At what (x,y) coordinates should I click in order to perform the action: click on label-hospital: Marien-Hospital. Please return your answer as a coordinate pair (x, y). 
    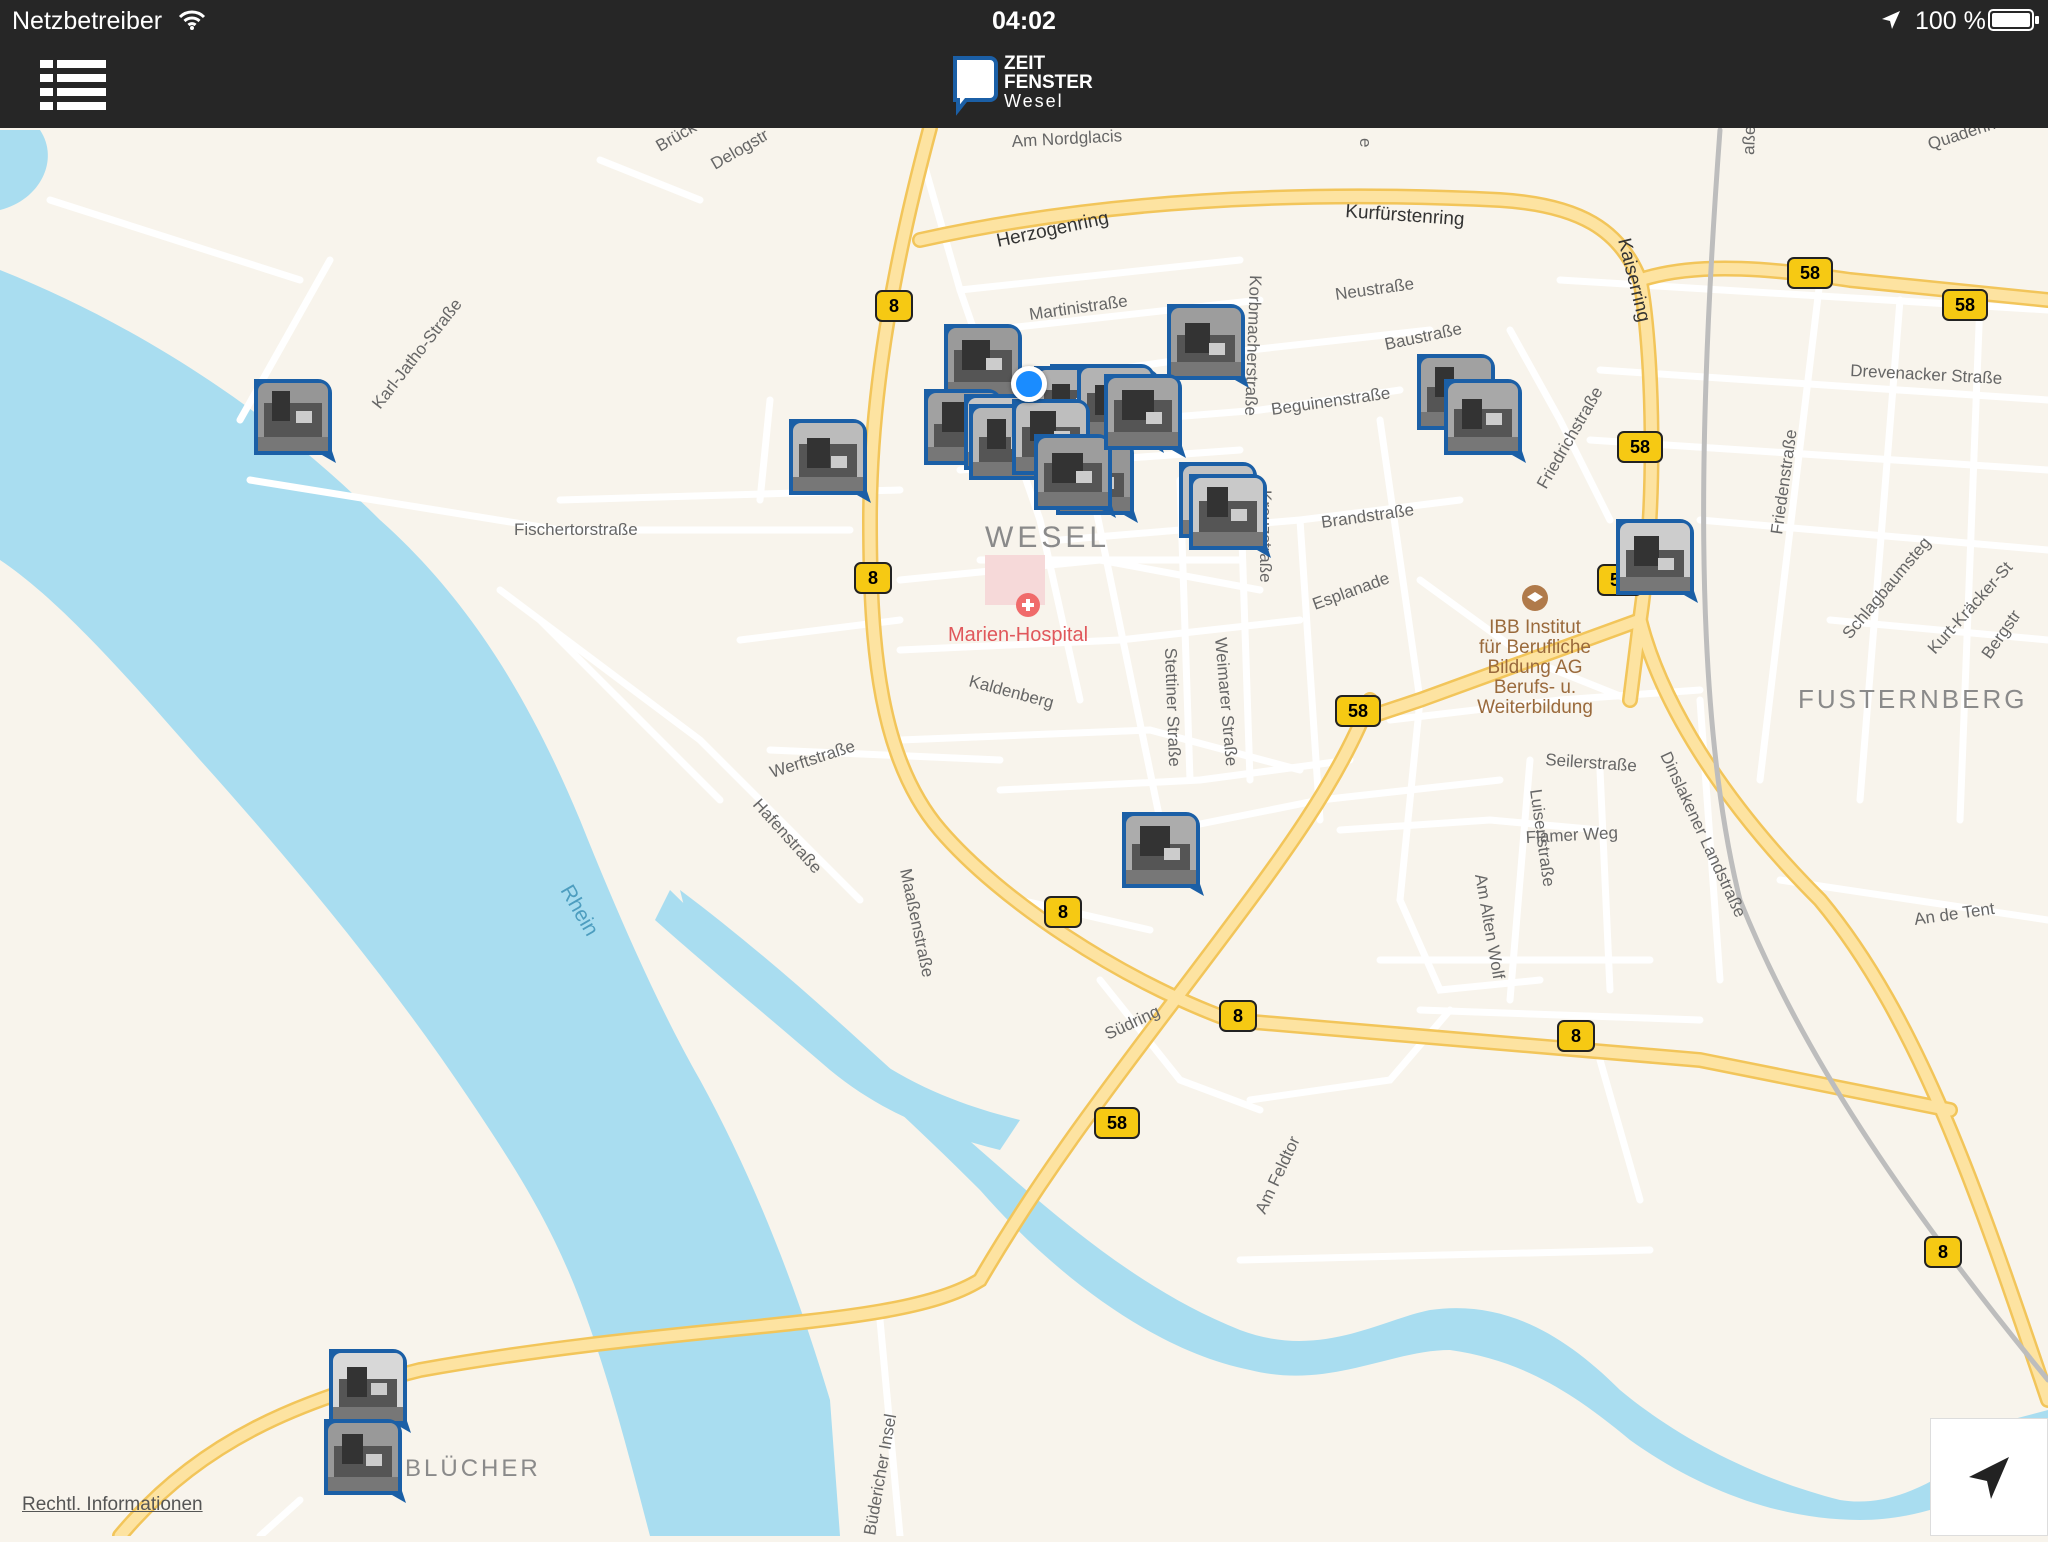
    Looking at the image, I should click on (1018, 635).